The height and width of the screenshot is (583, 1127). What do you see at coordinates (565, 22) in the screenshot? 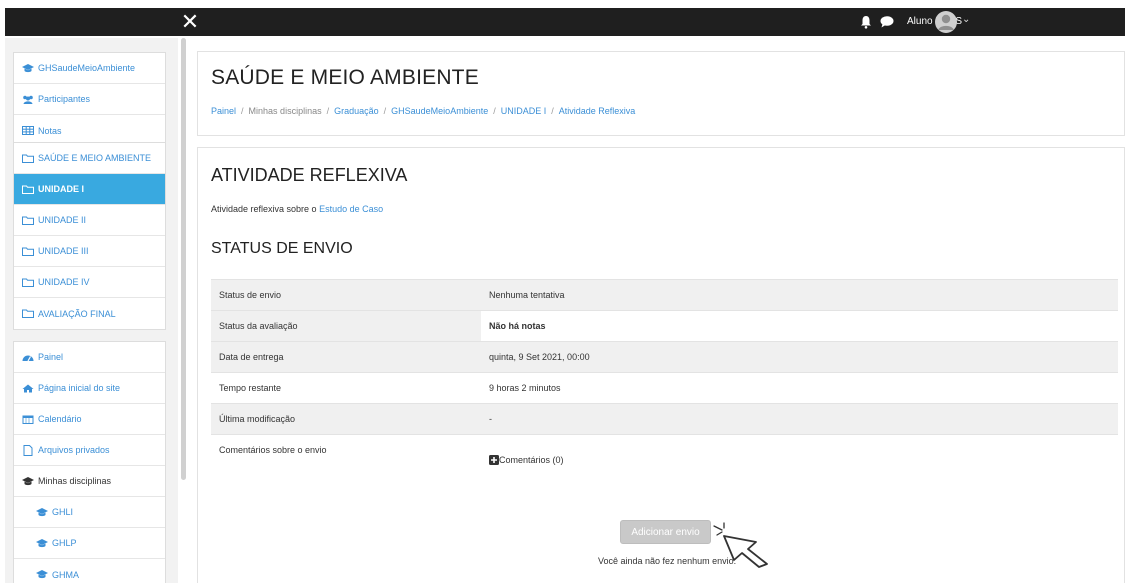
I see `top-navbar: ✕ Aluno FPCS ⌄` at bounding box center [565, 22].